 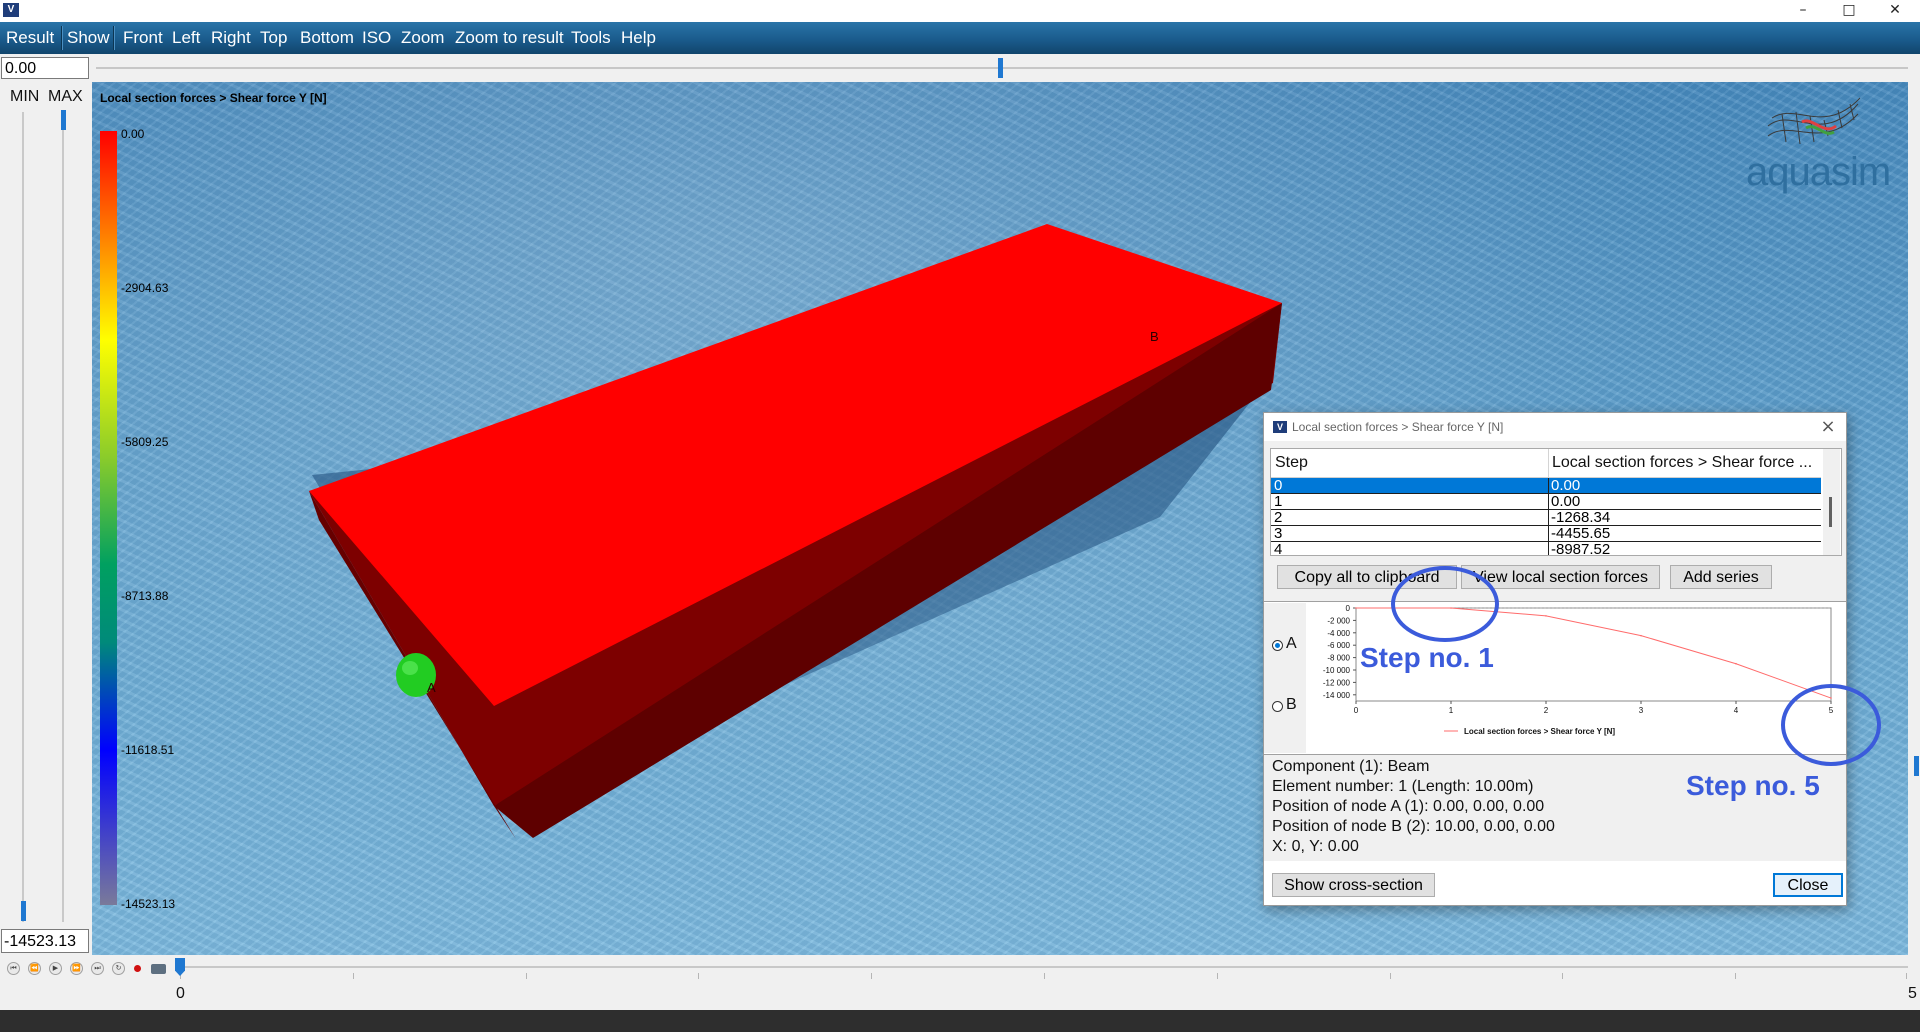 I want to click on close-window-icon: ✕, so click(x=1895, y=11).